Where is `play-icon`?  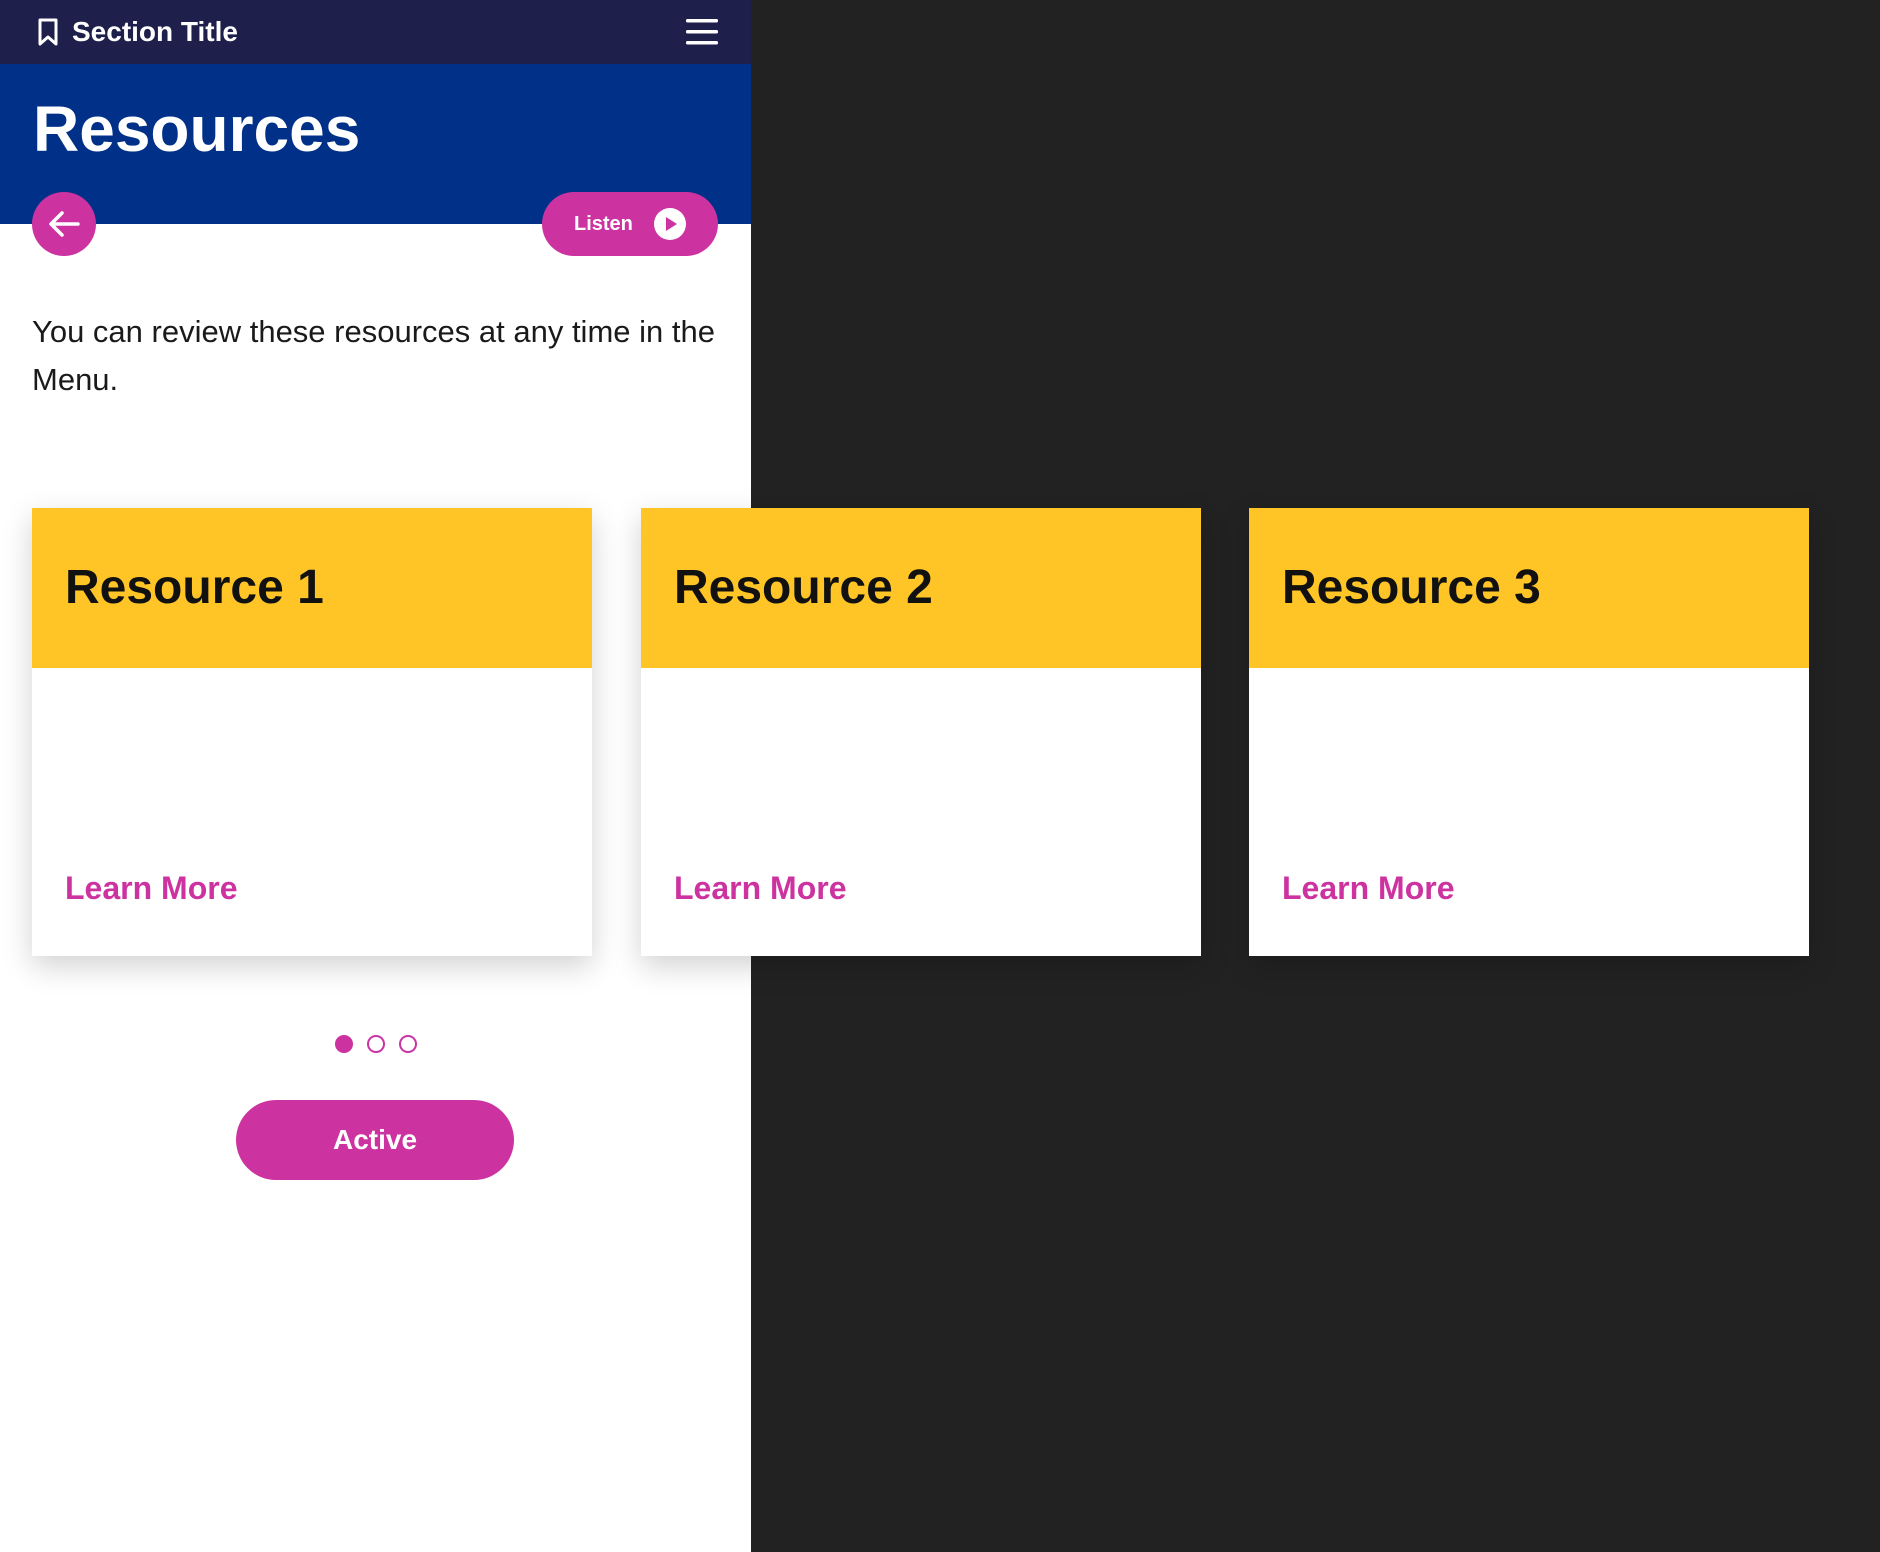 play-icon is located at coordinates (670, 224).